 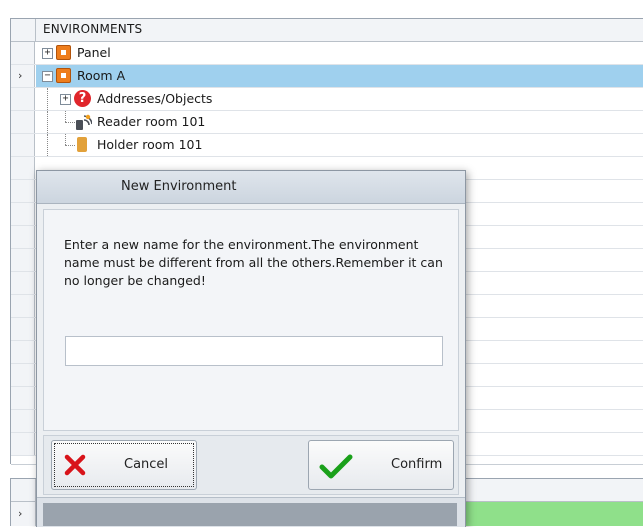 I want to click on tree-node-label: Panel, so click(x=94, y=52).